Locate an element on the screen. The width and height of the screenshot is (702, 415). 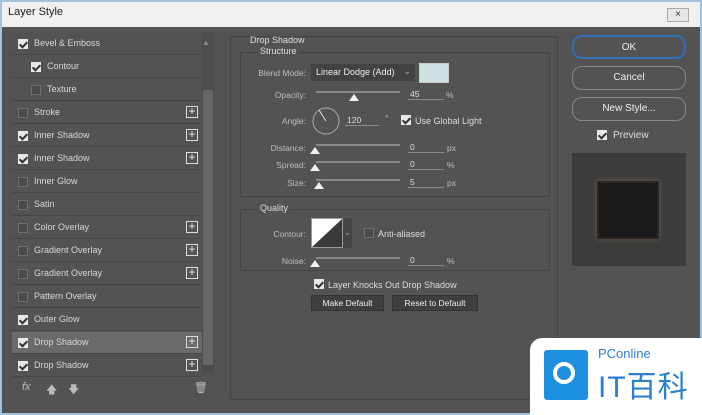
preview-thumbnail is located at coordinates (628, 210).